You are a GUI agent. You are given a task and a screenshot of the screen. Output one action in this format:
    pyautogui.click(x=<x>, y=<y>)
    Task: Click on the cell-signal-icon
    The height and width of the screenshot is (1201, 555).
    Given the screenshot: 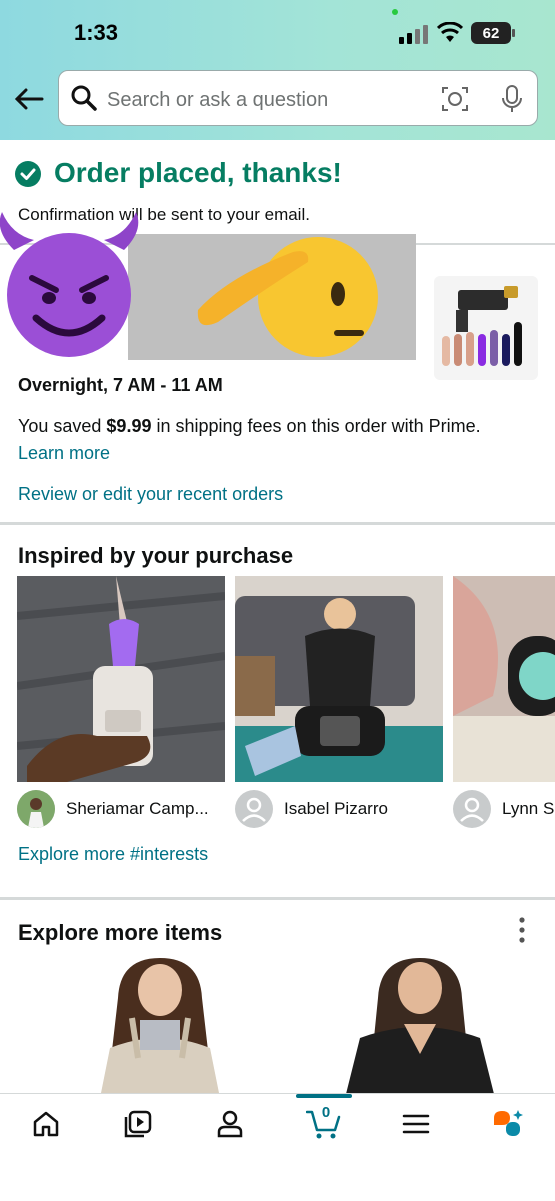 What is the action you would take?
    pyautogui.click(x=413, y=34)
    